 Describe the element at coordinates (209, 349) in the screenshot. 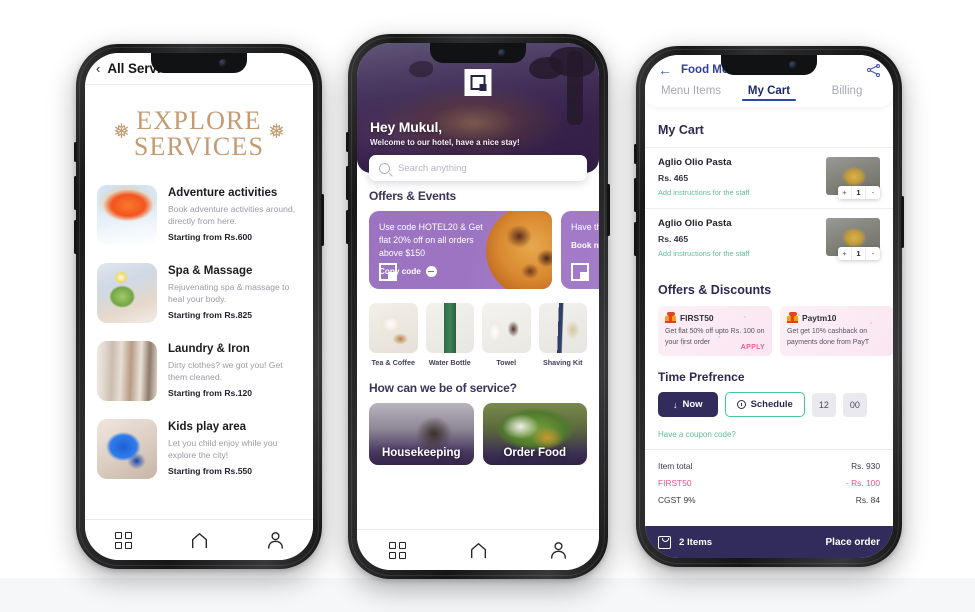

I see `service-name: Laundry & Iron` at that location.